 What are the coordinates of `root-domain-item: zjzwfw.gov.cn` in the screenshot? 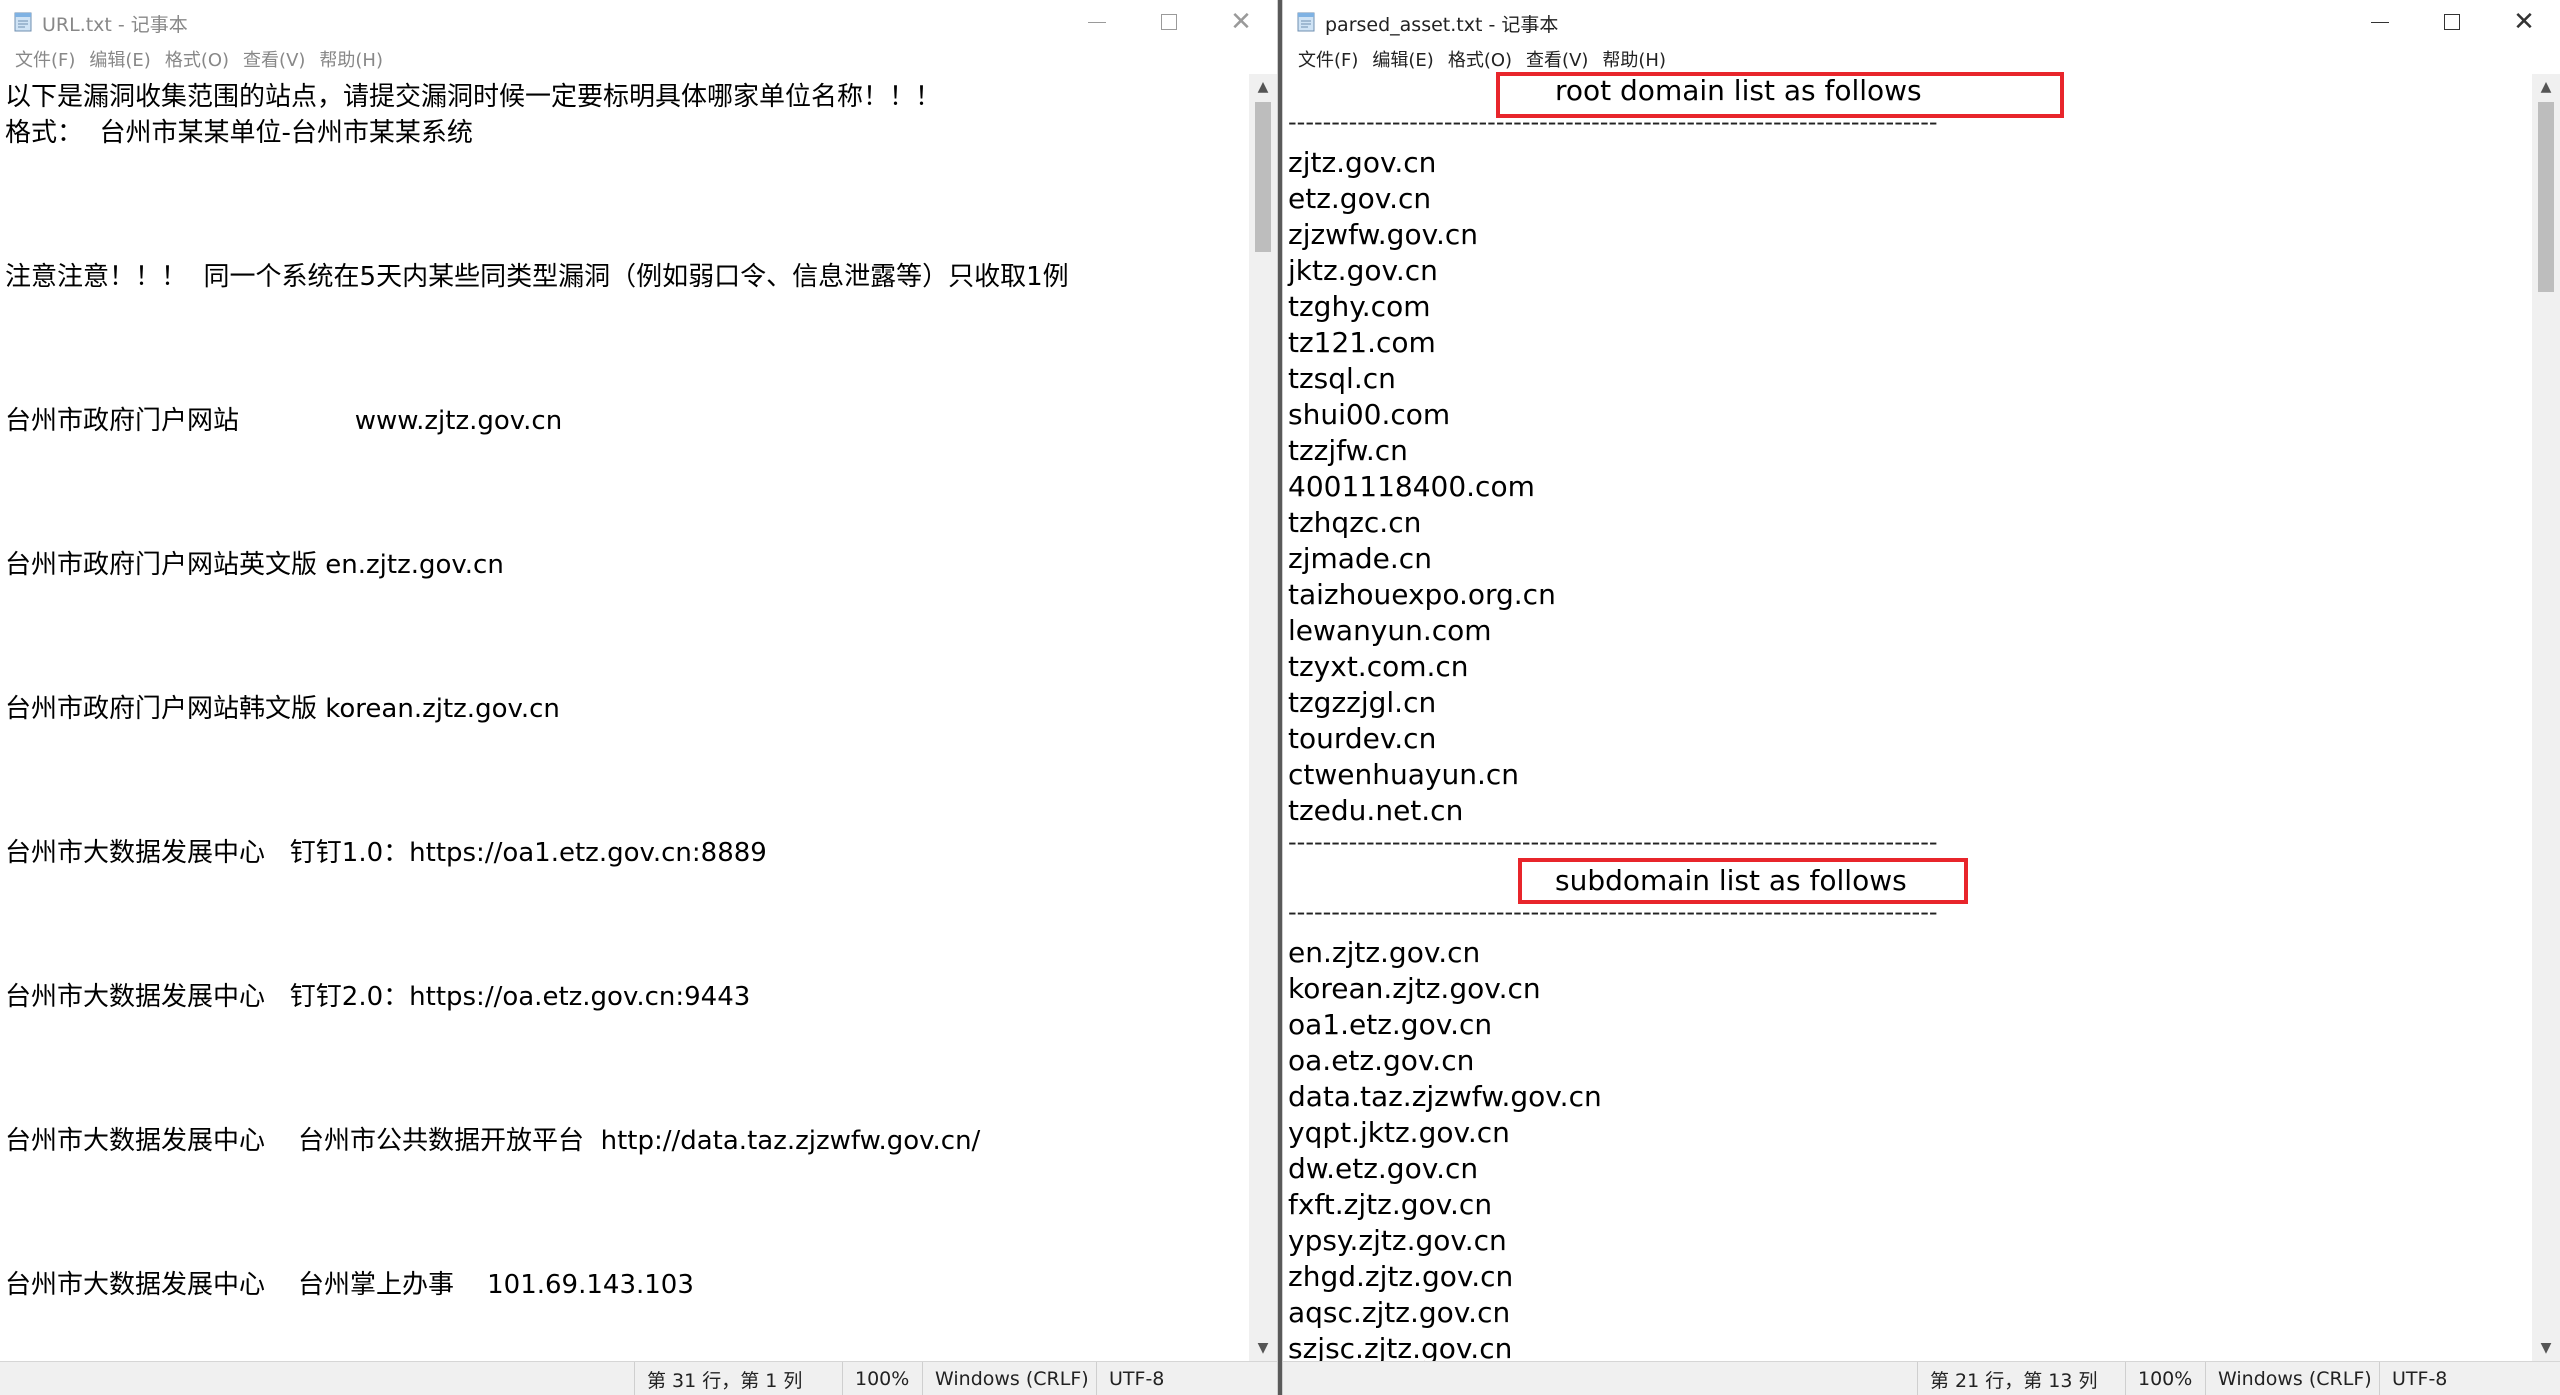 It's located at (1383, 234).